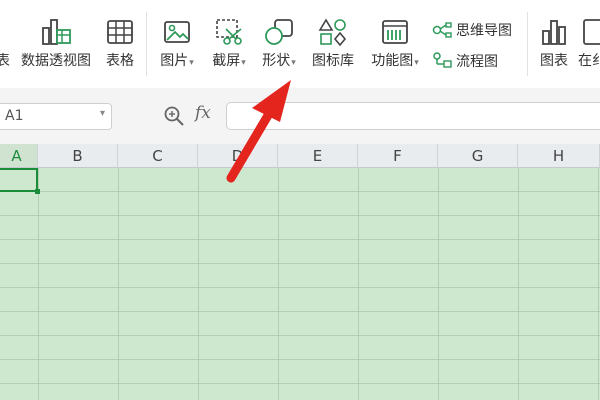 This screenshot has height=400, width=600. Describe the element at coordinates (258, 131) in the screenshot. I see `annotation-arrow-icon` at that location.